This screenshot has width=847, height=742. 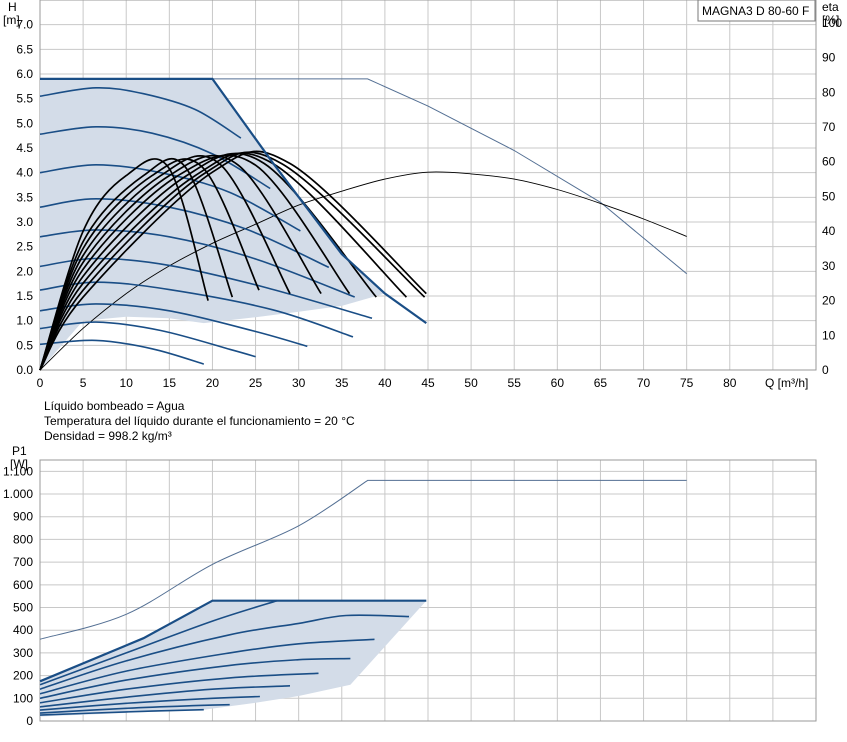 What do you see at coordinates (687, 383) in the screenshot?
I see `x-tick-label: 75` at bounding box center [687, 383].